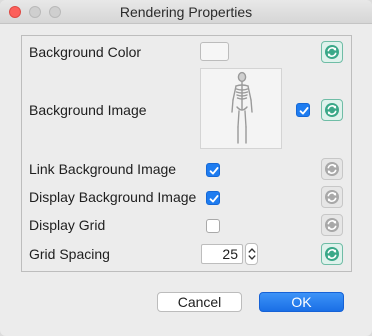 This screenshot has width=372, height=336. Describe the element at coordinates (88, 110) in the screenshot. I see `background-image-label: Background Image` at that location.